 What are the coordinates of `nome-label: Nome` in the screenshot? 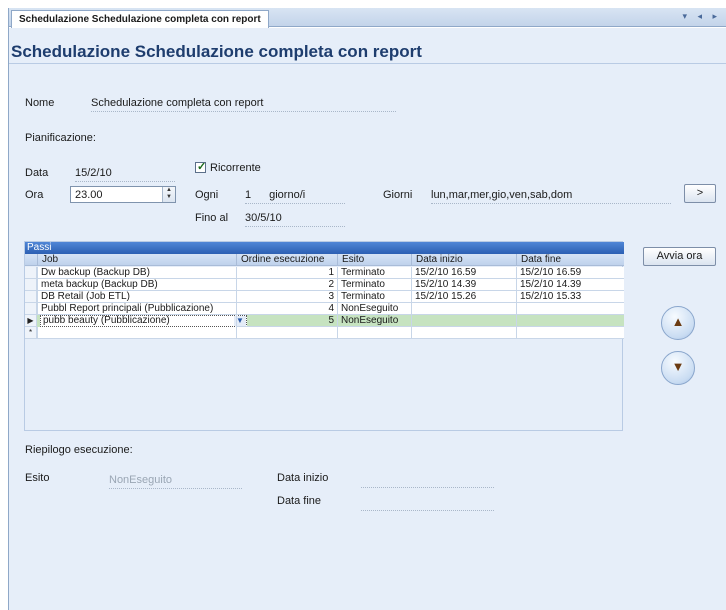 It's located at (40, 103).